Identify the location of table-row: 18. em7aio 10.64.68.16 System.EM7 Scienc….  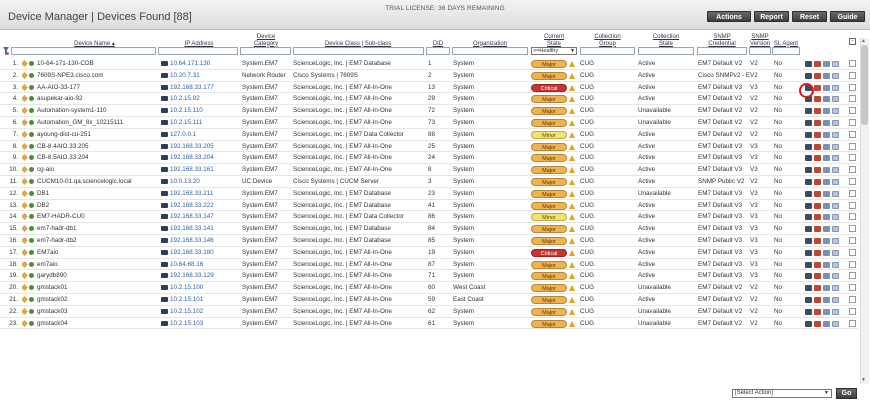
(429, 265).